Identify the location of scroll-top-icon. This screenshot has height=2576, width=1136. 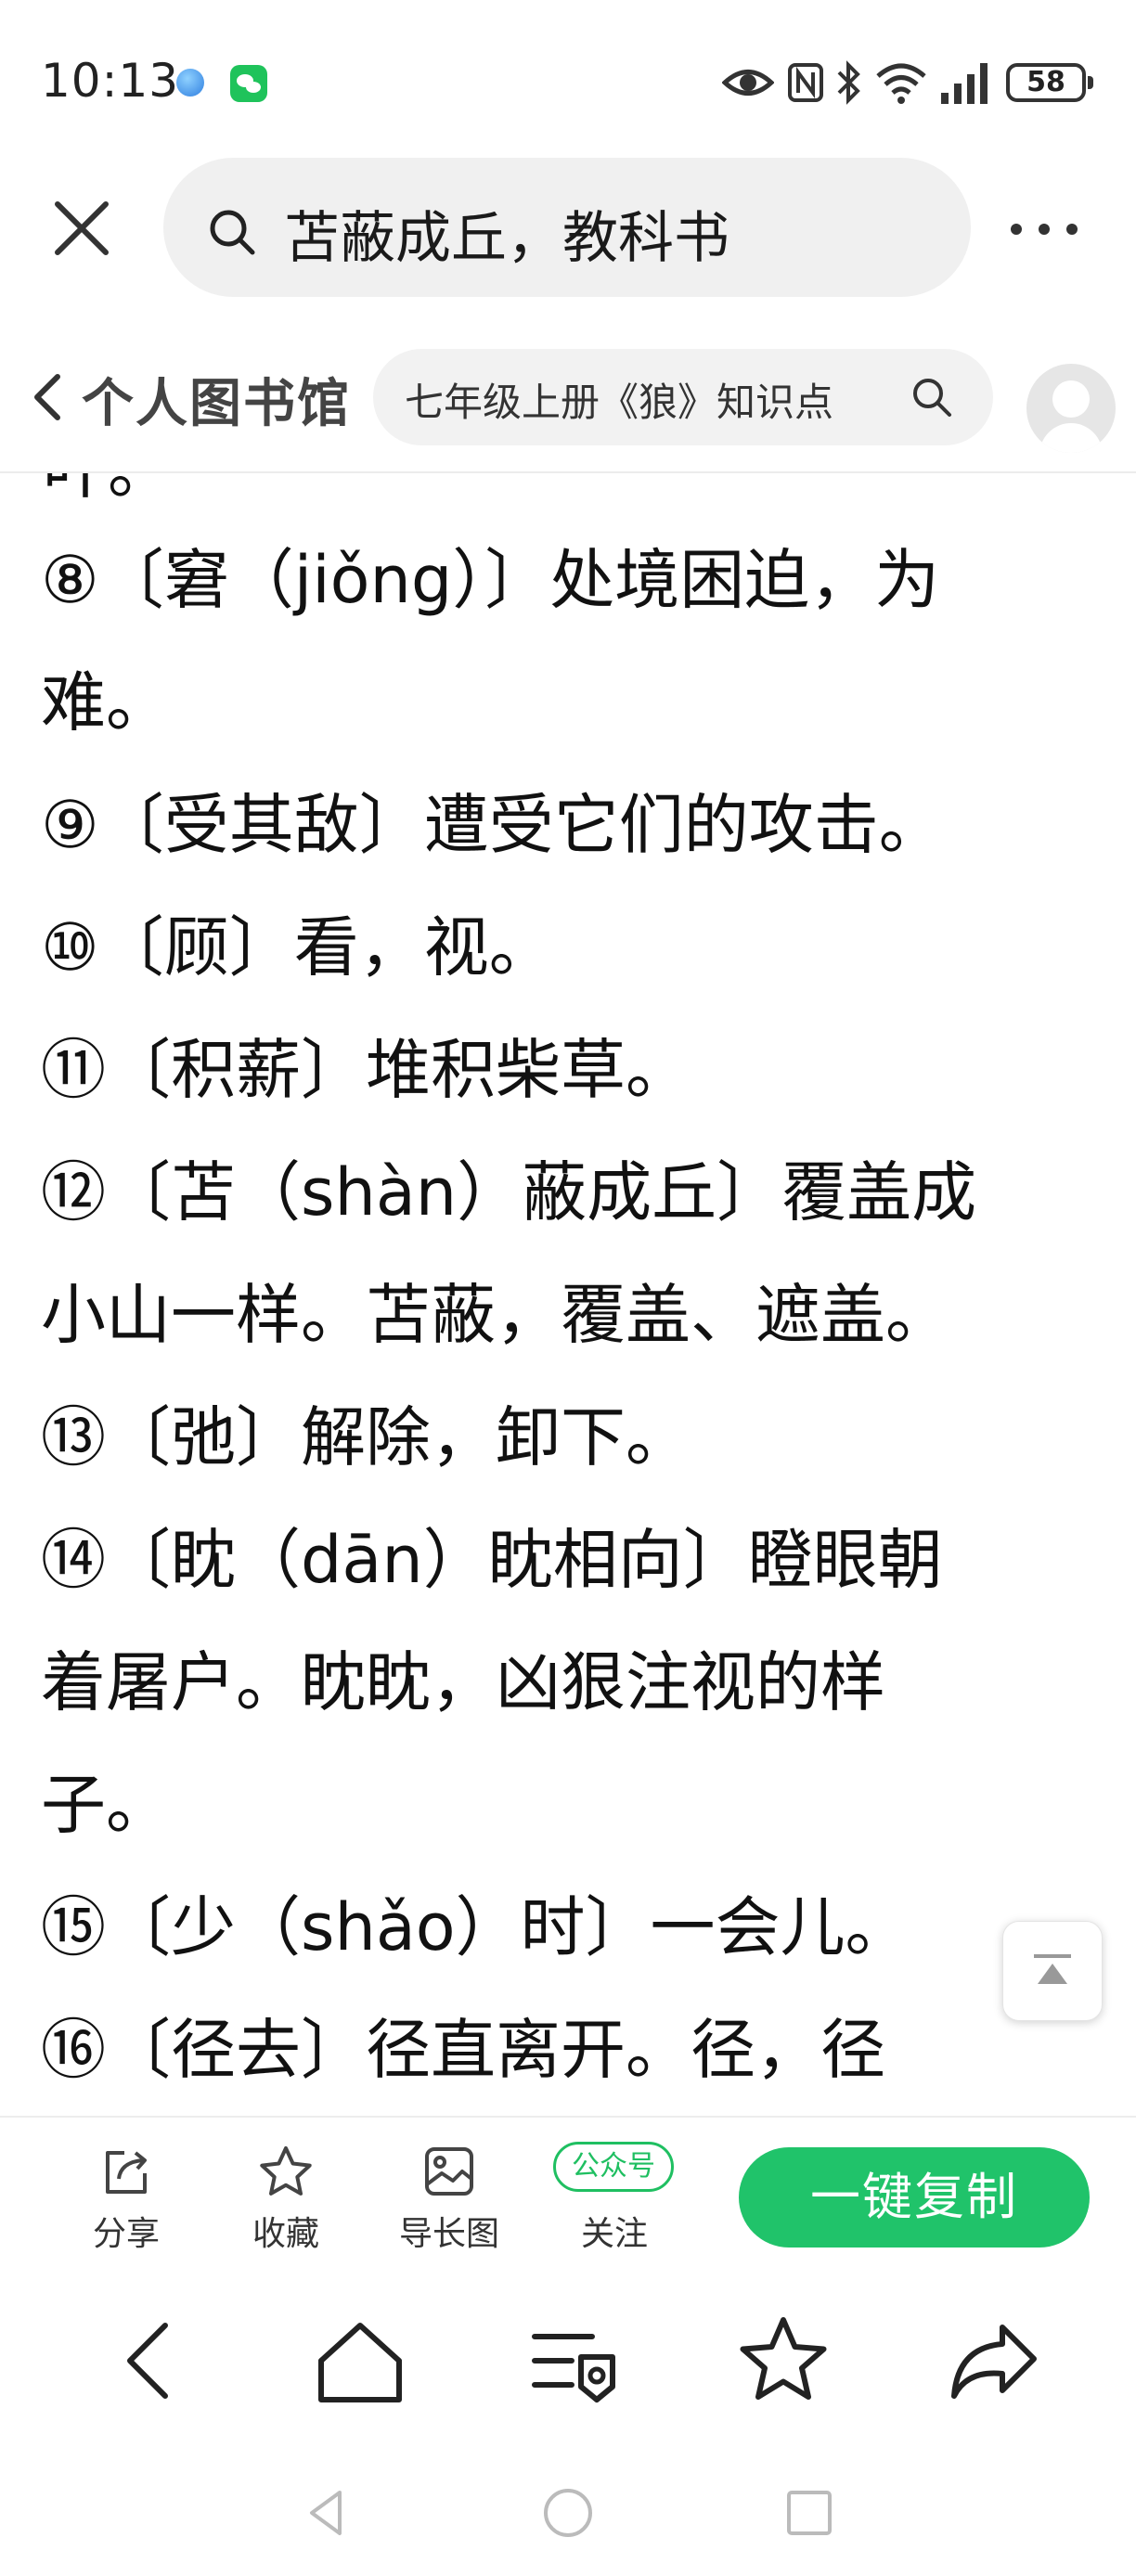
(1052, 1969).